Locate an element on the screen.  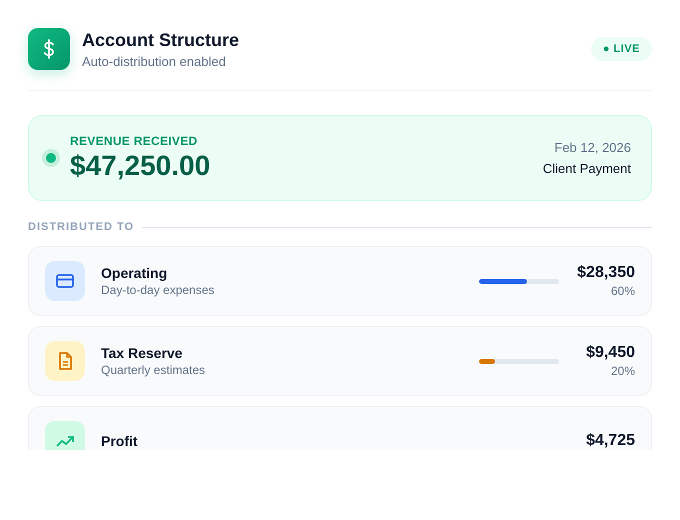
account-description: Day-to-day expenses is located at coordinates (158, 290).